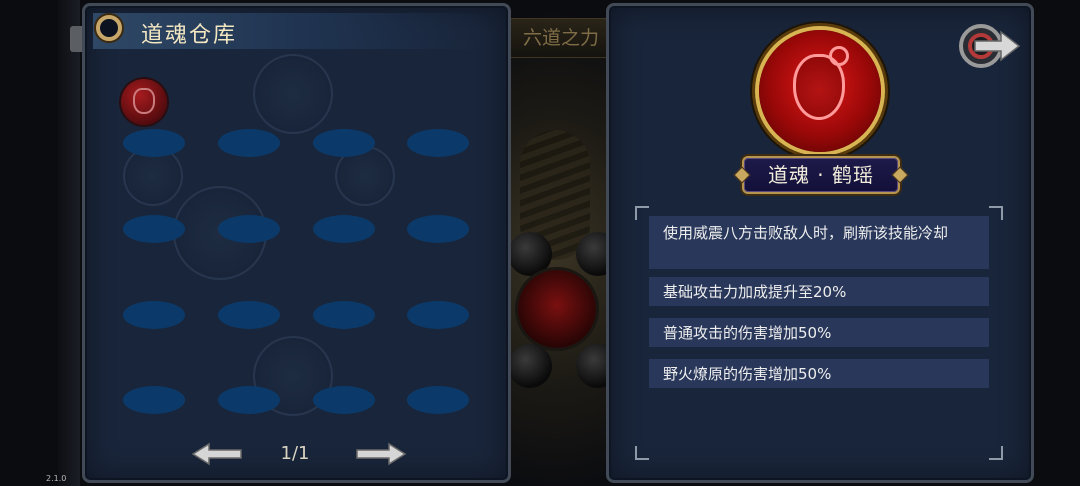  What do you see at coordinates (217, 454) in the screenshot?
I see `arrow-left-icon` at bounding box center [217, 454].